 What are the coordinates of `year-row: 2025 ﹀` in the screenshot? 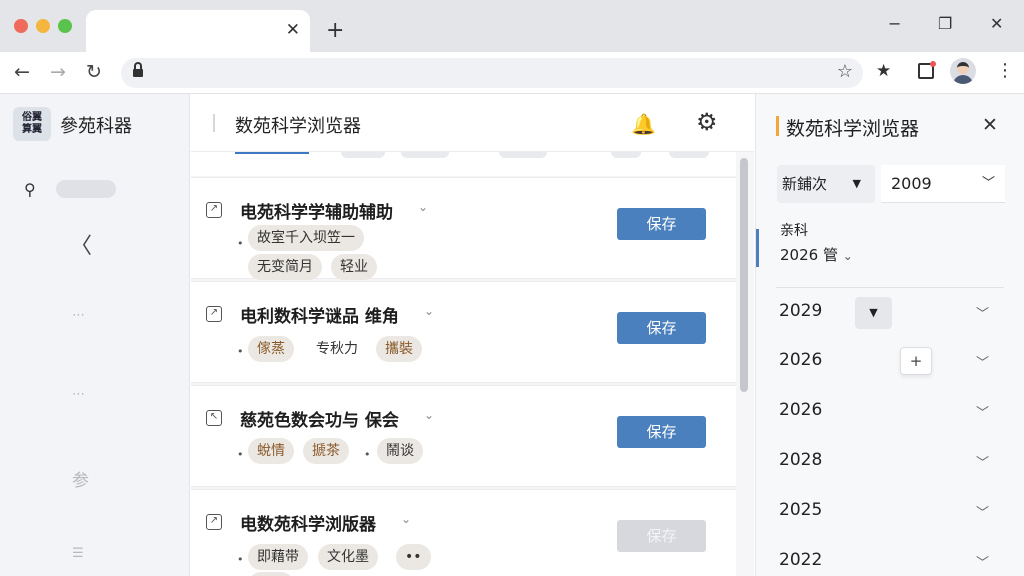 It's located at (890, 513).